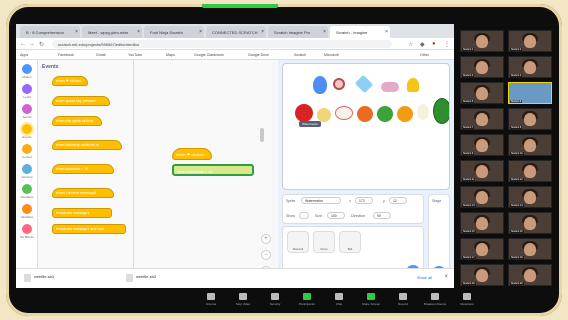 The height and width of the screenshot is (320, 568). Describe the element at coordinates (422, 44) in the screenshot. I see `extensions-icon: ◆` at that location.